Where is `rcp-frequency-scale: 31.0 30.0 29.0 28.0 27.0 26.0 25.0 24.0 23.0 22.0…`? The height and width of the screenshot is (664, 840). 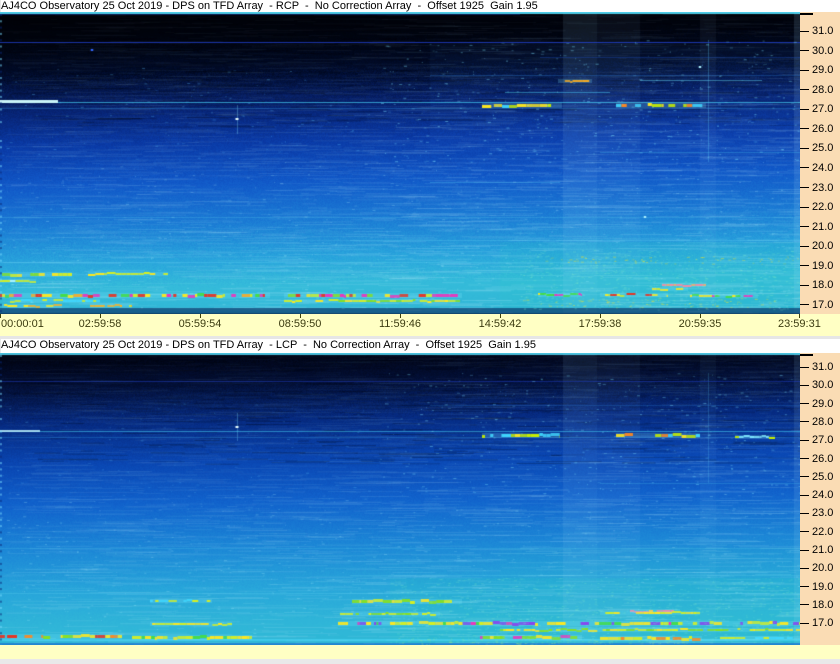
rcp-frequency-scale: 31.0 30.0 29.0 28.0 27.0 26.0 25.0 24.0 23.0 22.0… is located at coordinates (820, 163).